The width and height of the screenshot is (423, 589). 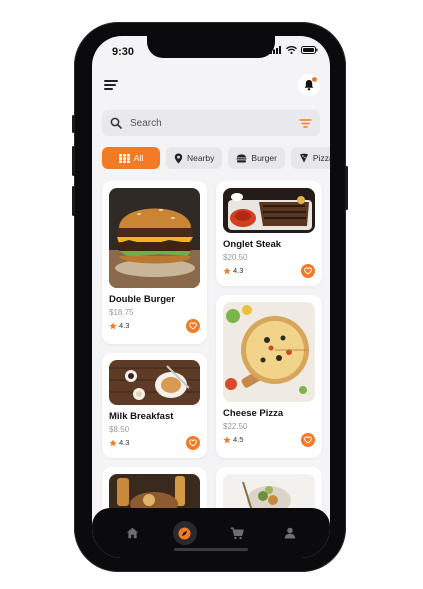 I want to click on search-icon, so click(x=116, y=123).